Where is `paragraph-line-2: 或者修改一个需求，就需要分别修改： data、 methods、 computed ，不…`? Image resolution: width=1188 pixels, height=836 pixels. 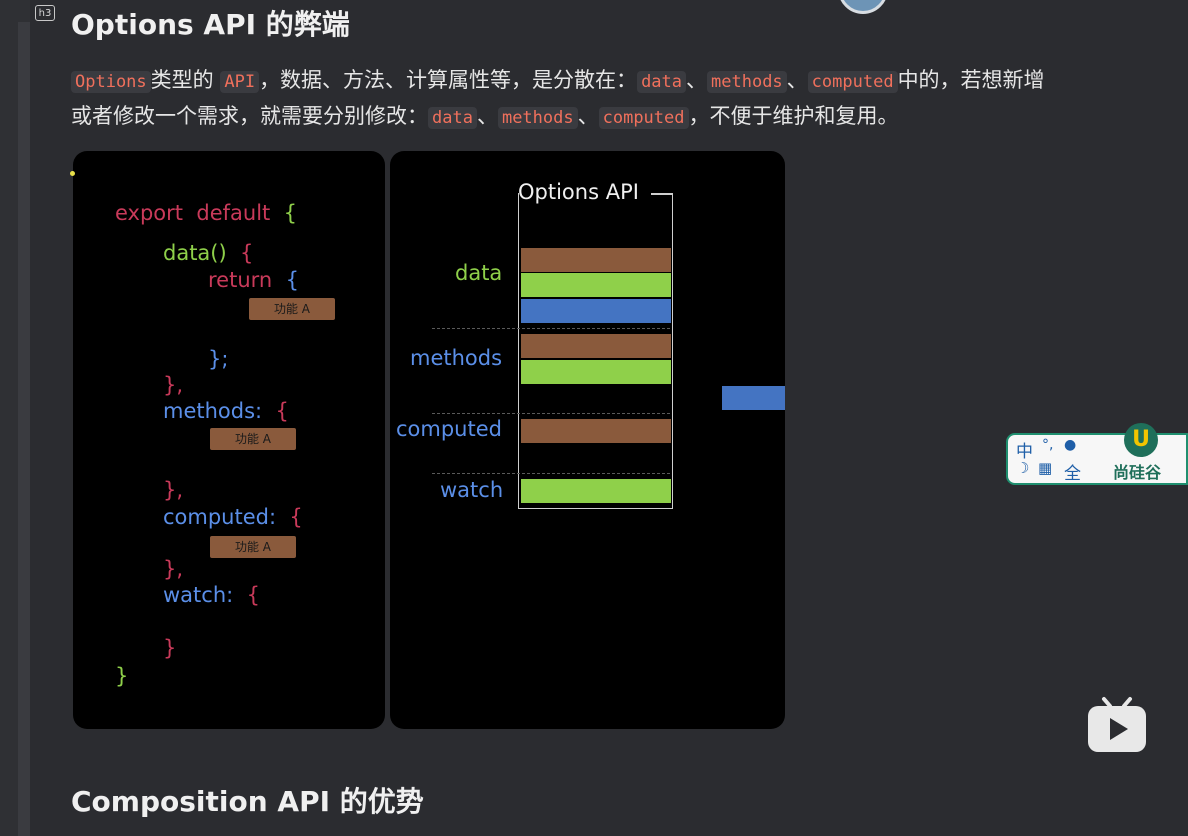
paragraph-line-2: 或者修改一个需求，就需要分别修改： data、 methods、 computed ，不… is located at coordinates (611, 116).